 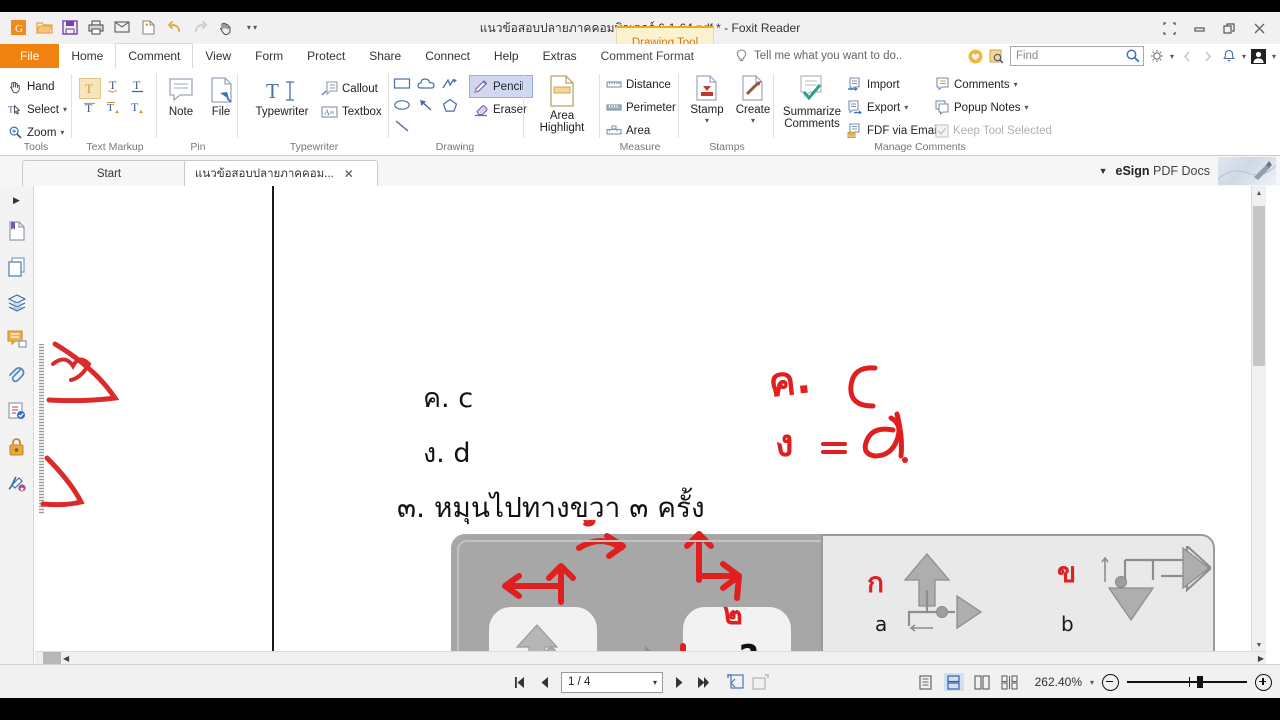 What do you see at coordinates (1027, 107) in the screenshot?
I see `popup-notes-dropdown-caret: ▾` at bounding box center [1027, 107].